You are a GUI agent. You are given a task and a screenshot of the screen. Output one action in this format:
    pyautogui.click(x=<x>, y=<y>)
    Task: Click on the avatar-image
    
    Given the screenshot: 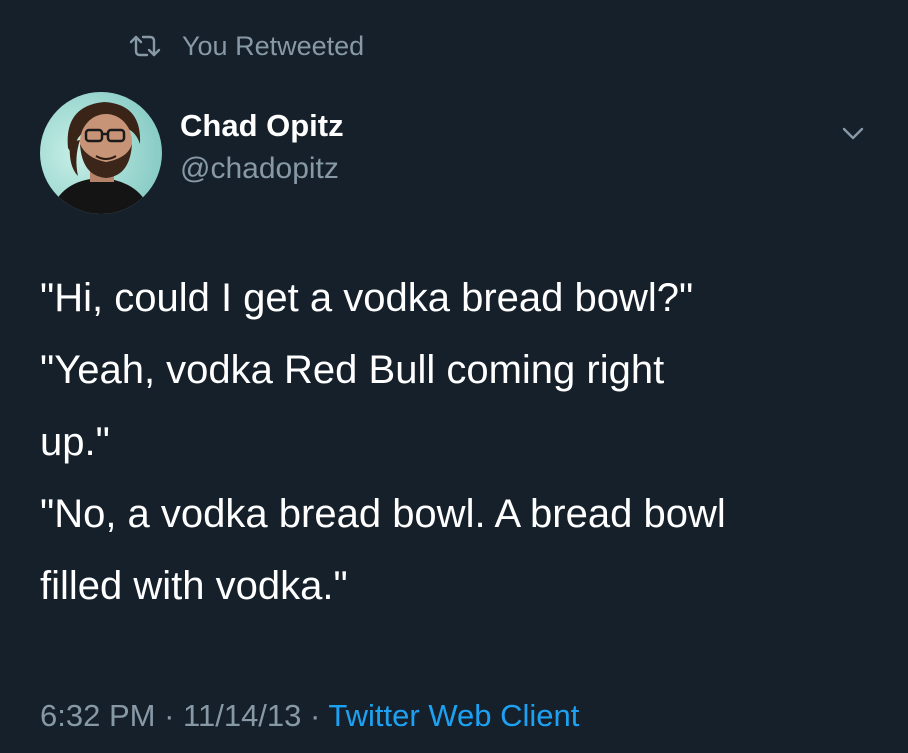 What is the action you would take?
    pyautogui.click(x=101, y=153)
    